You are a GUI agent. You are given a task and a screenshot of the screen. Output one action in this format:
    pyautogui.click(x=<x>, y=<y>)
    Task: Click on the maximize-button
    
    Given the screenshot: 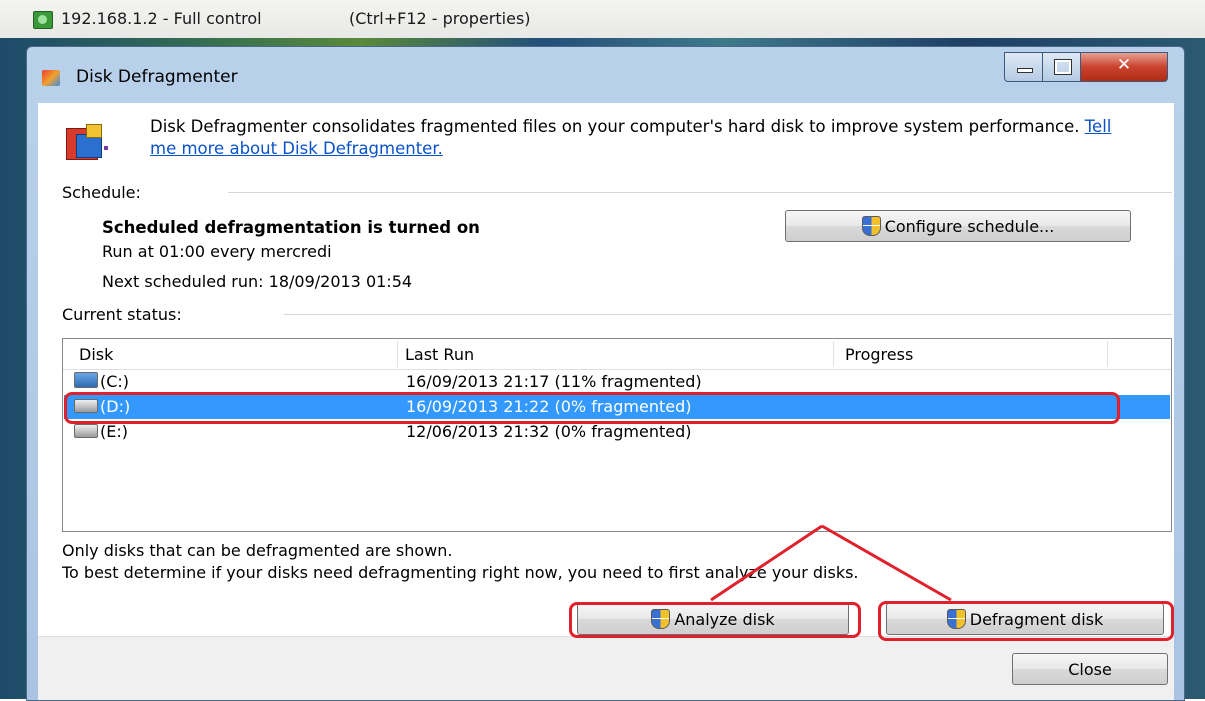 What is the action you would take?
    pyautogui.click(x=1062, y=67)
    